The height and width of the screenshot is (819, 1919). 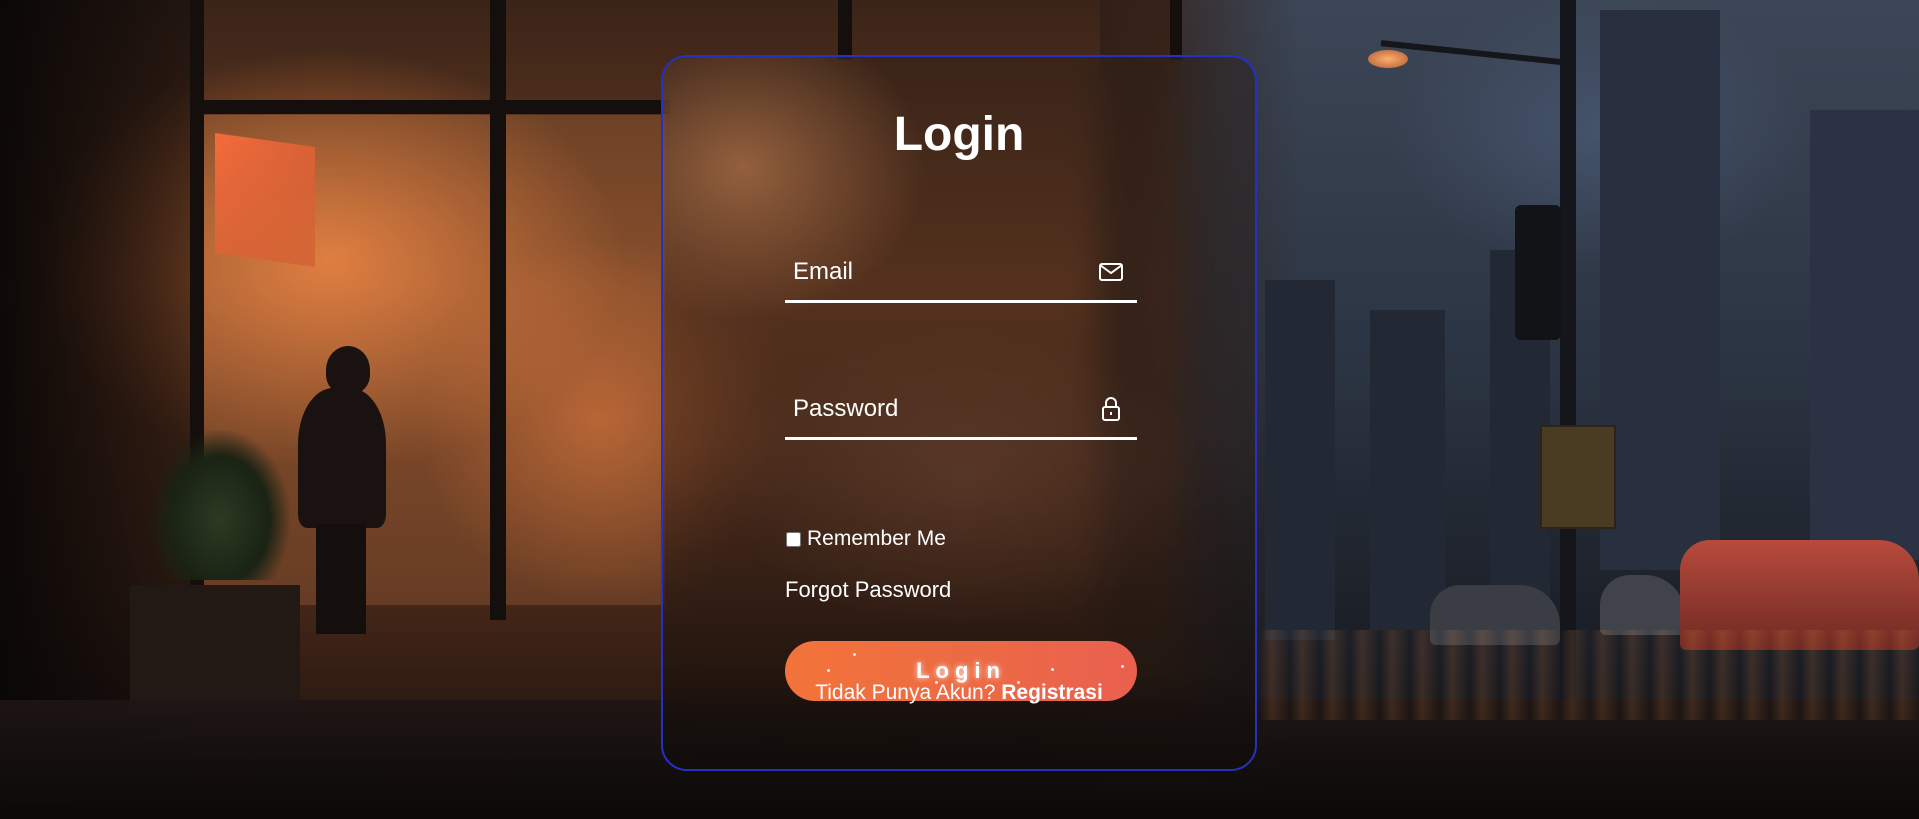 What do you see at coordinates (1589, 675) in the screenshot?
I see `street-reflections` at bounding box center [1589, 675].